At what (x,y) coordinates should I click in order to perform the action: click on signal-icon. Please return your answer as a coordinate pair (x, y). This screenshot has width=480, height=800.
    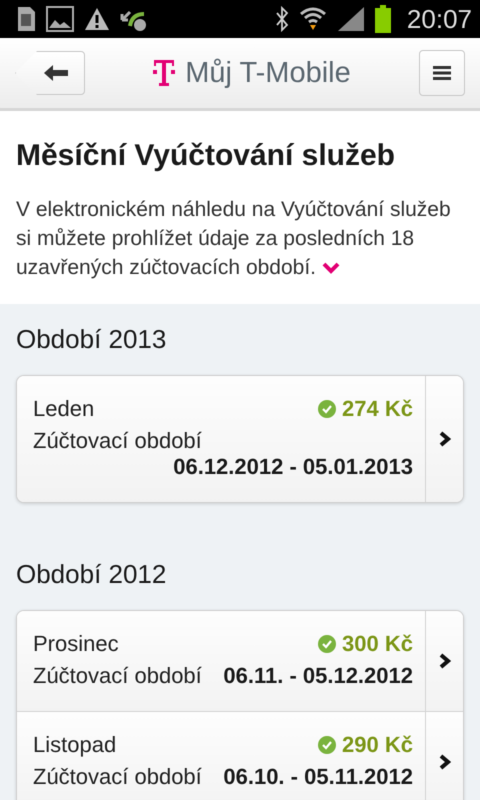
    Looking at the image, I should click on (350, 19).